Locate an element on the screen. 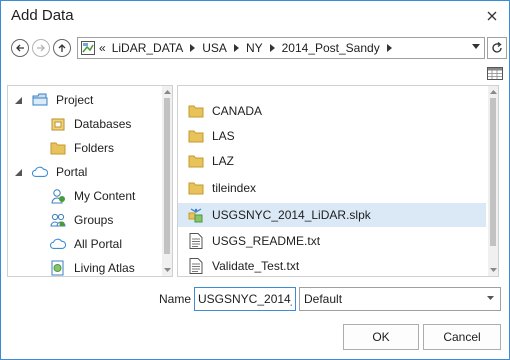  tree-item-folders: Folders is located at coordinates (84, 148).